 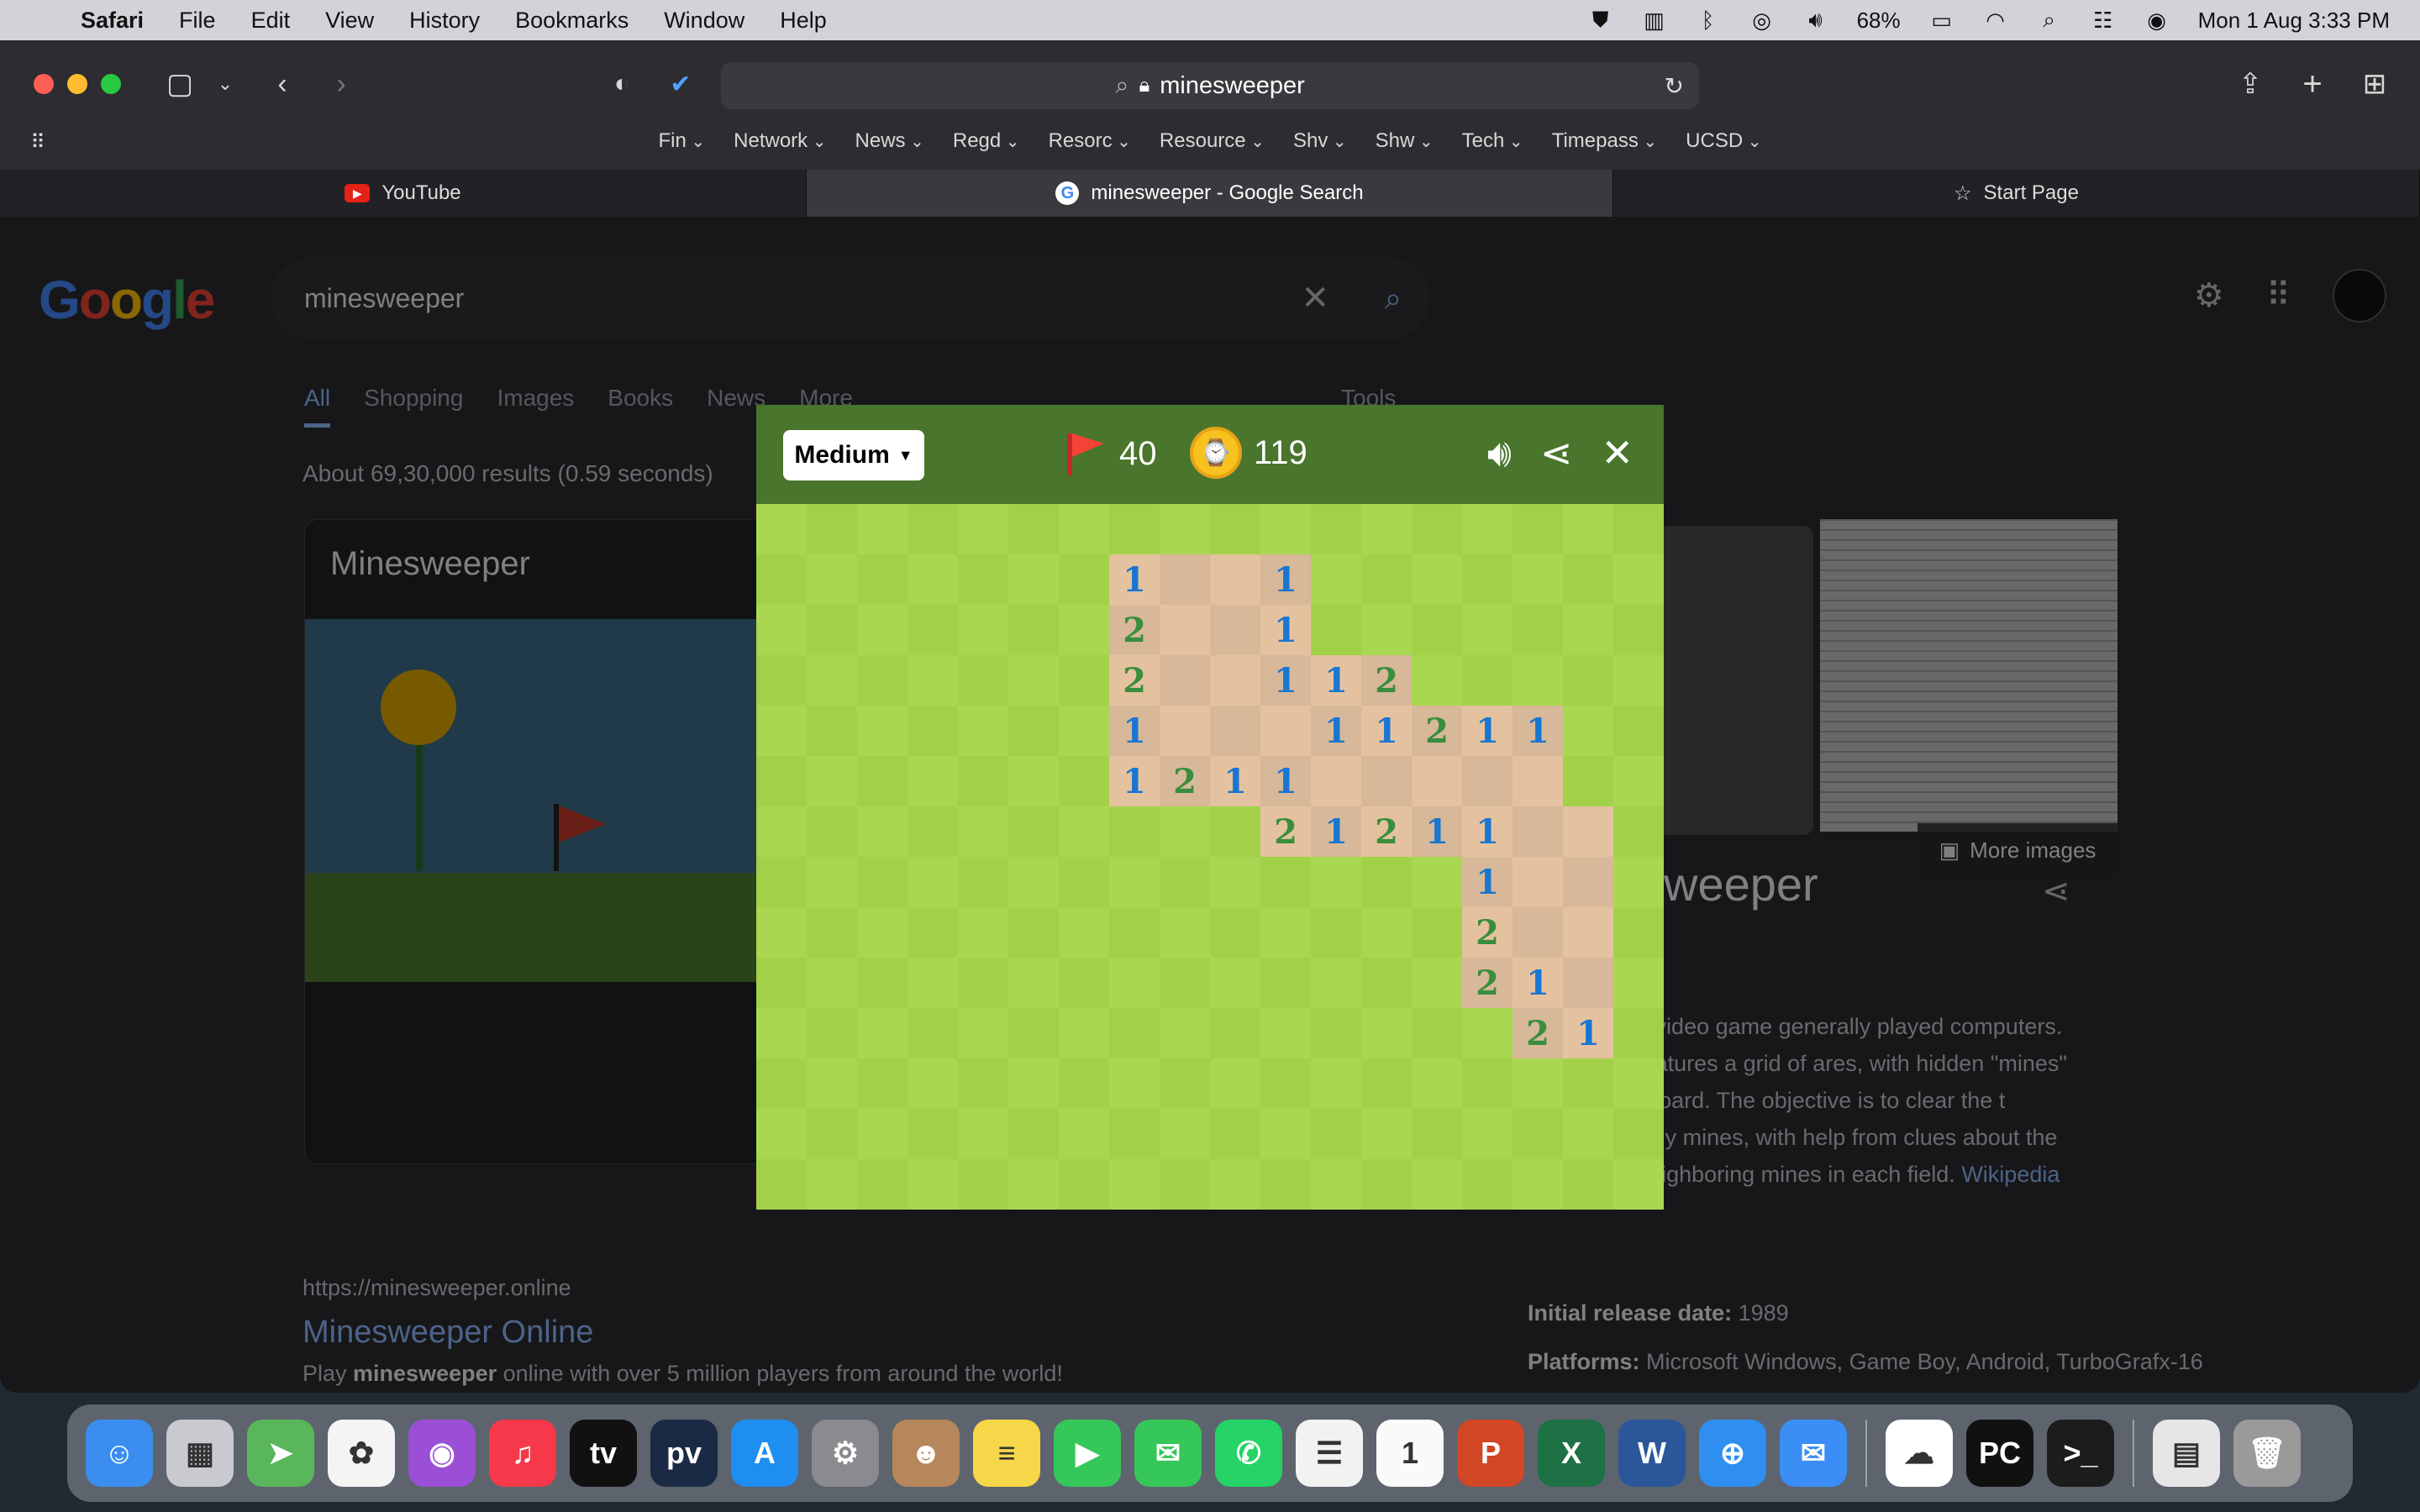 I want to click on menu-app-name: Safari, so click(x=113, y=21).